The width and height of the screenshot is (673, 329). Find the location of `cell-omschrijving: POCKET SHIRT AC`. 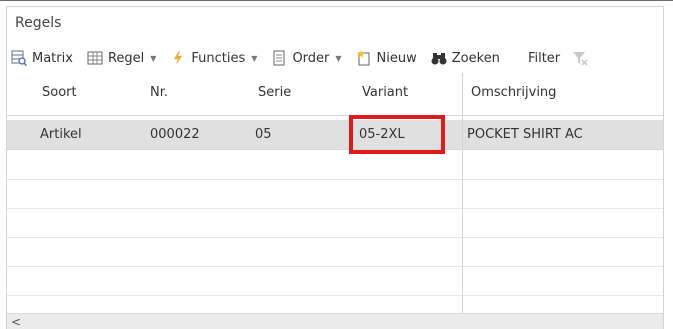

cell-omschrijving: POCKET SHIRT AC is located at coordinates (525, 134).